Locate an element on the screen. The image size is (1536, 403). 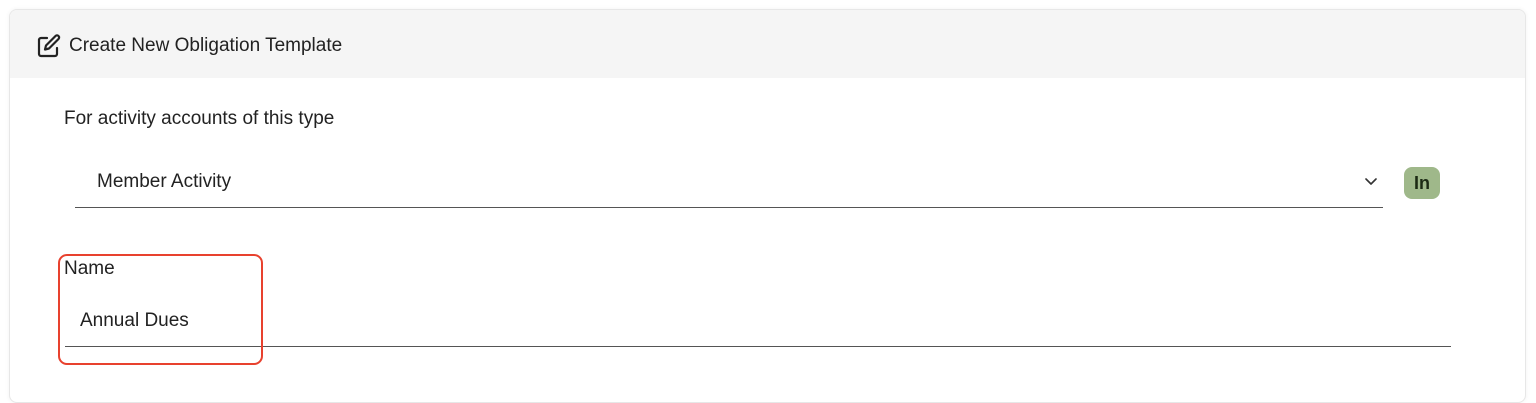
highlight-annotation is located at coordinates (160, 309).